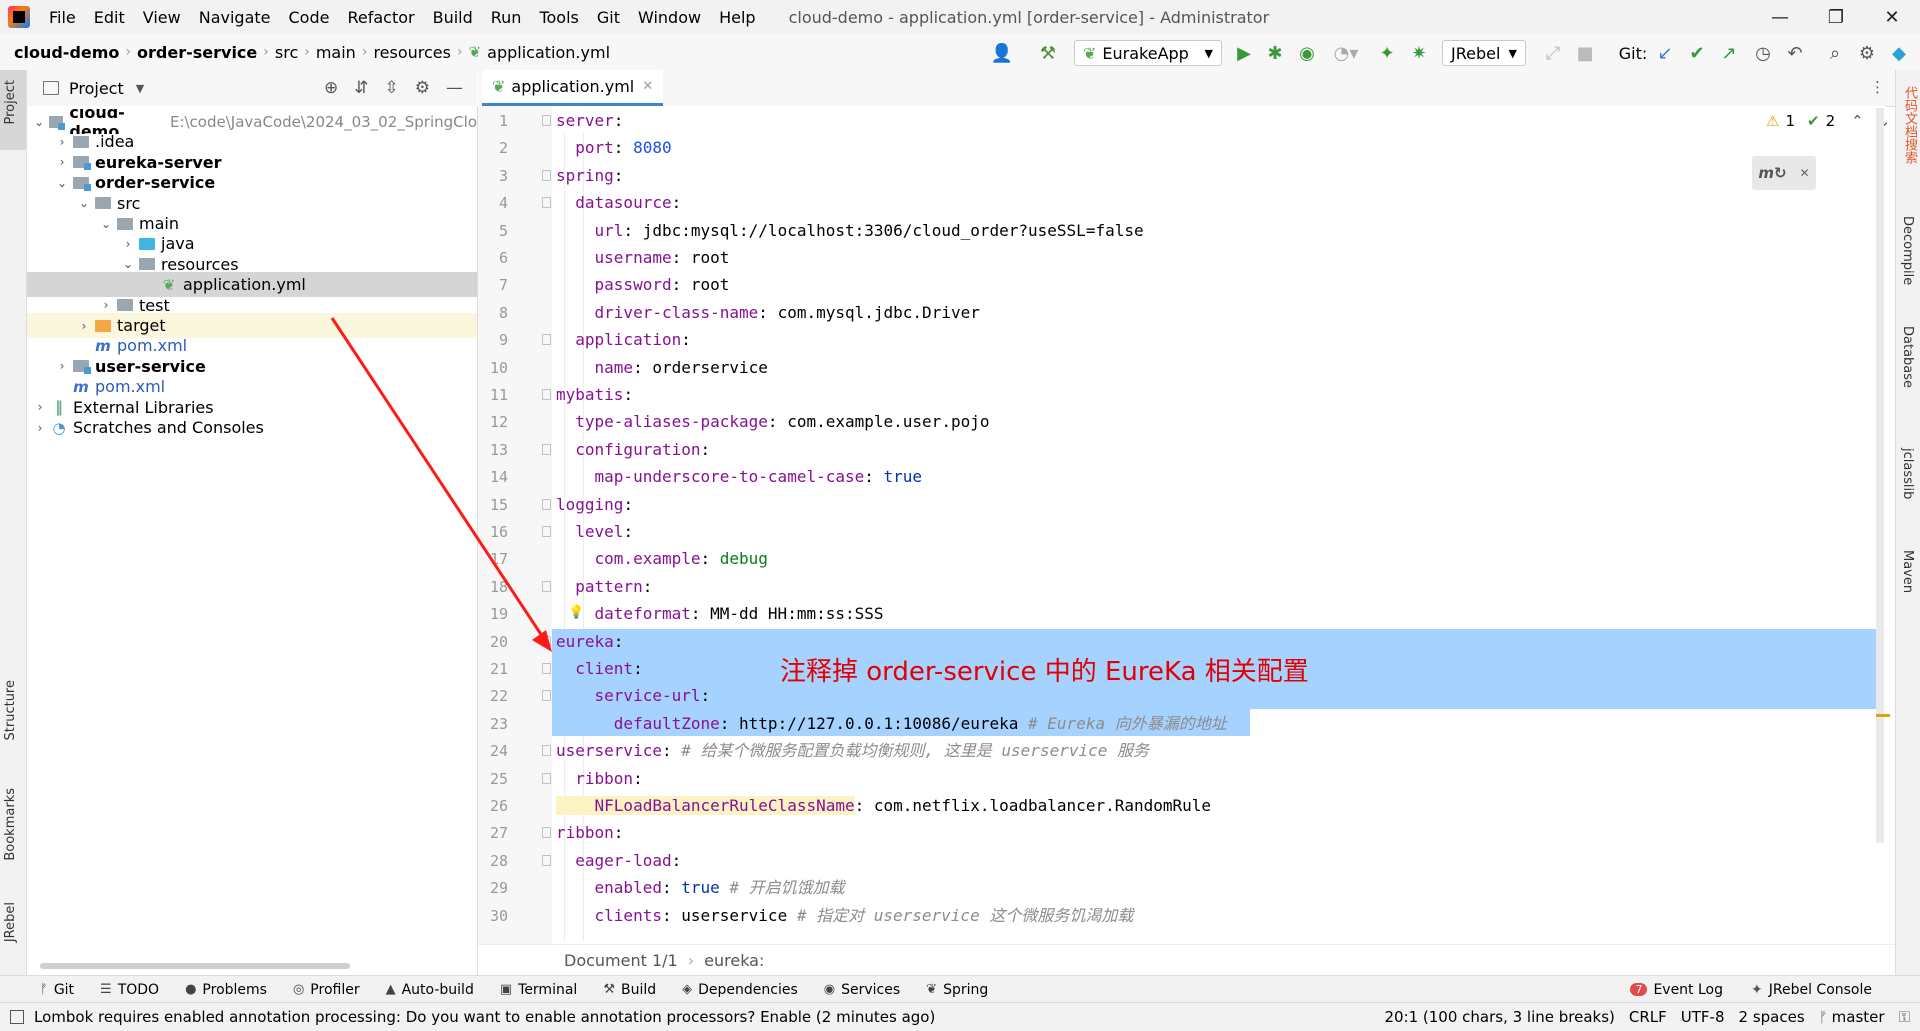 The height and width of the screenshot is (1031, 1920). I want to click on chevron-down-icon: ▼, so click(140, 88).